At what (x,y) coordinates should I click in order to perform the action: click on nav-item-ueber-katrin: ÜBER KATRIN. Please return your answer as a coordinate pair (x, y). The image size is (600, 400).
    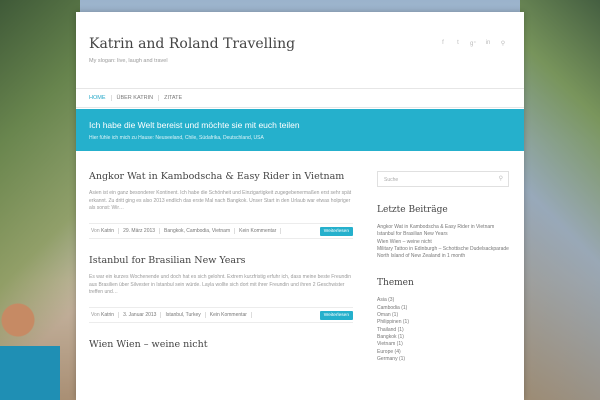
    Looking at the image, I should click on (136, 98).